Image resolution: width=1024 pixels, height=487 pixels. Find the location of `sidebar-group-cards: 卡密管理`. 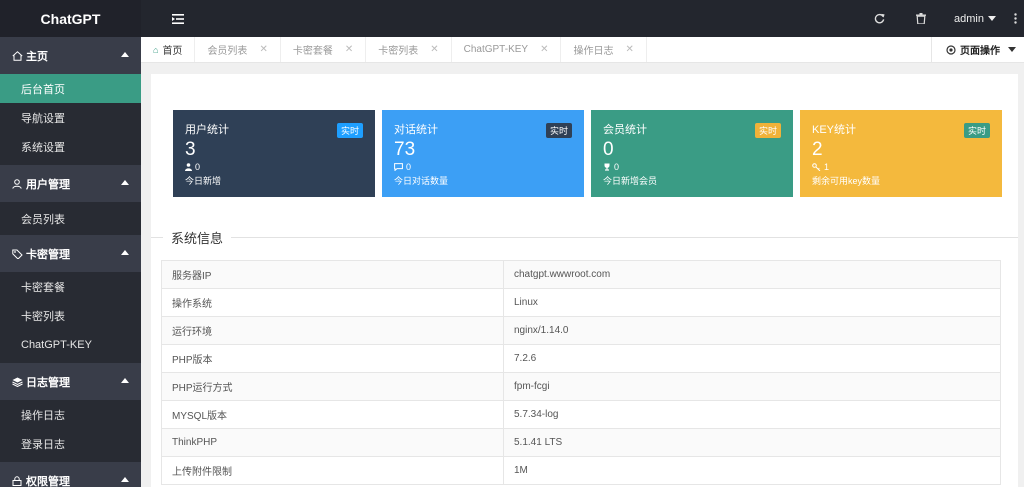

sidebar-group-cards: 卡密管理 is located at coordinates (70, 253).